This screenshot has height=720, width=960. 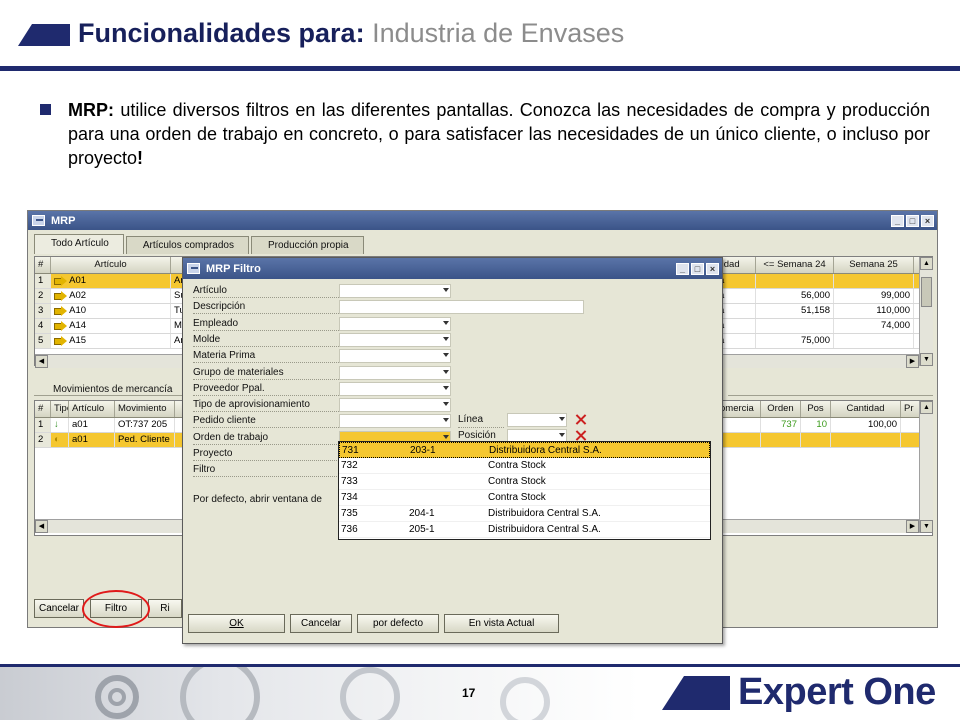 I want to click on scroll-up-icon: ▲, so click(x=926, y=263).